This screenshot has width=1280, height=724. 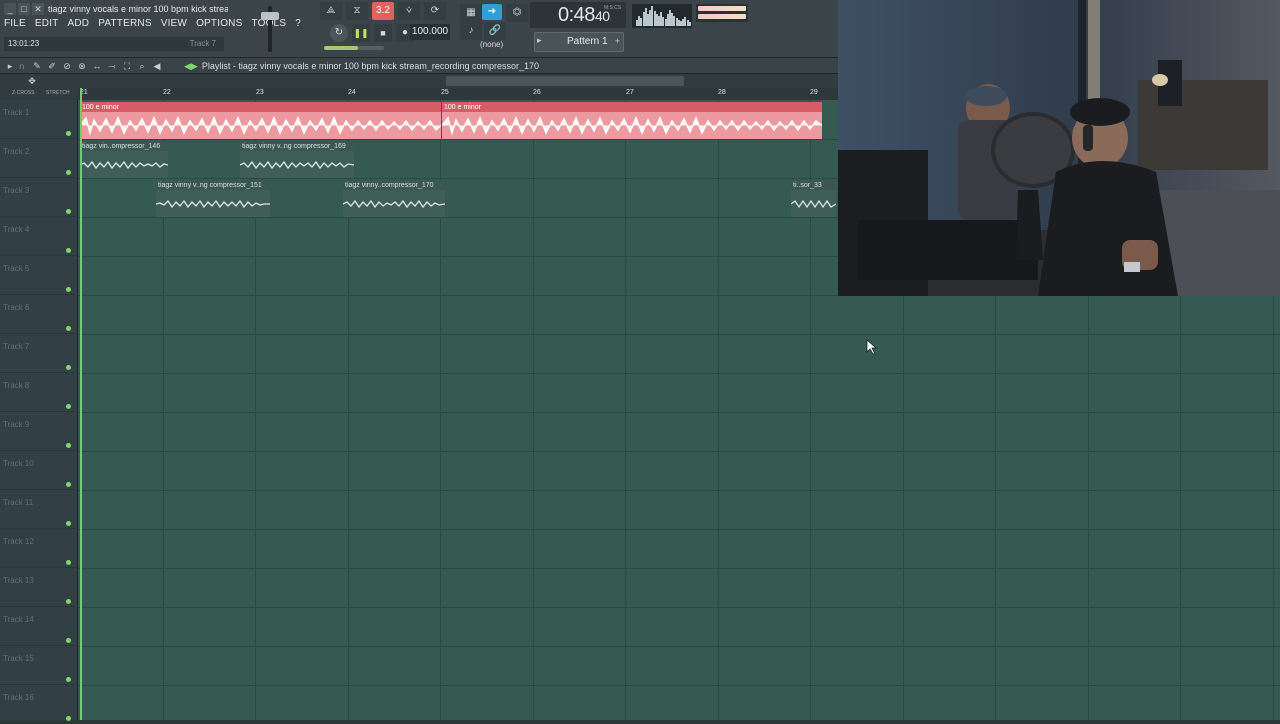 I want to click on track-header: Track 16, so click(x=38, y=704).